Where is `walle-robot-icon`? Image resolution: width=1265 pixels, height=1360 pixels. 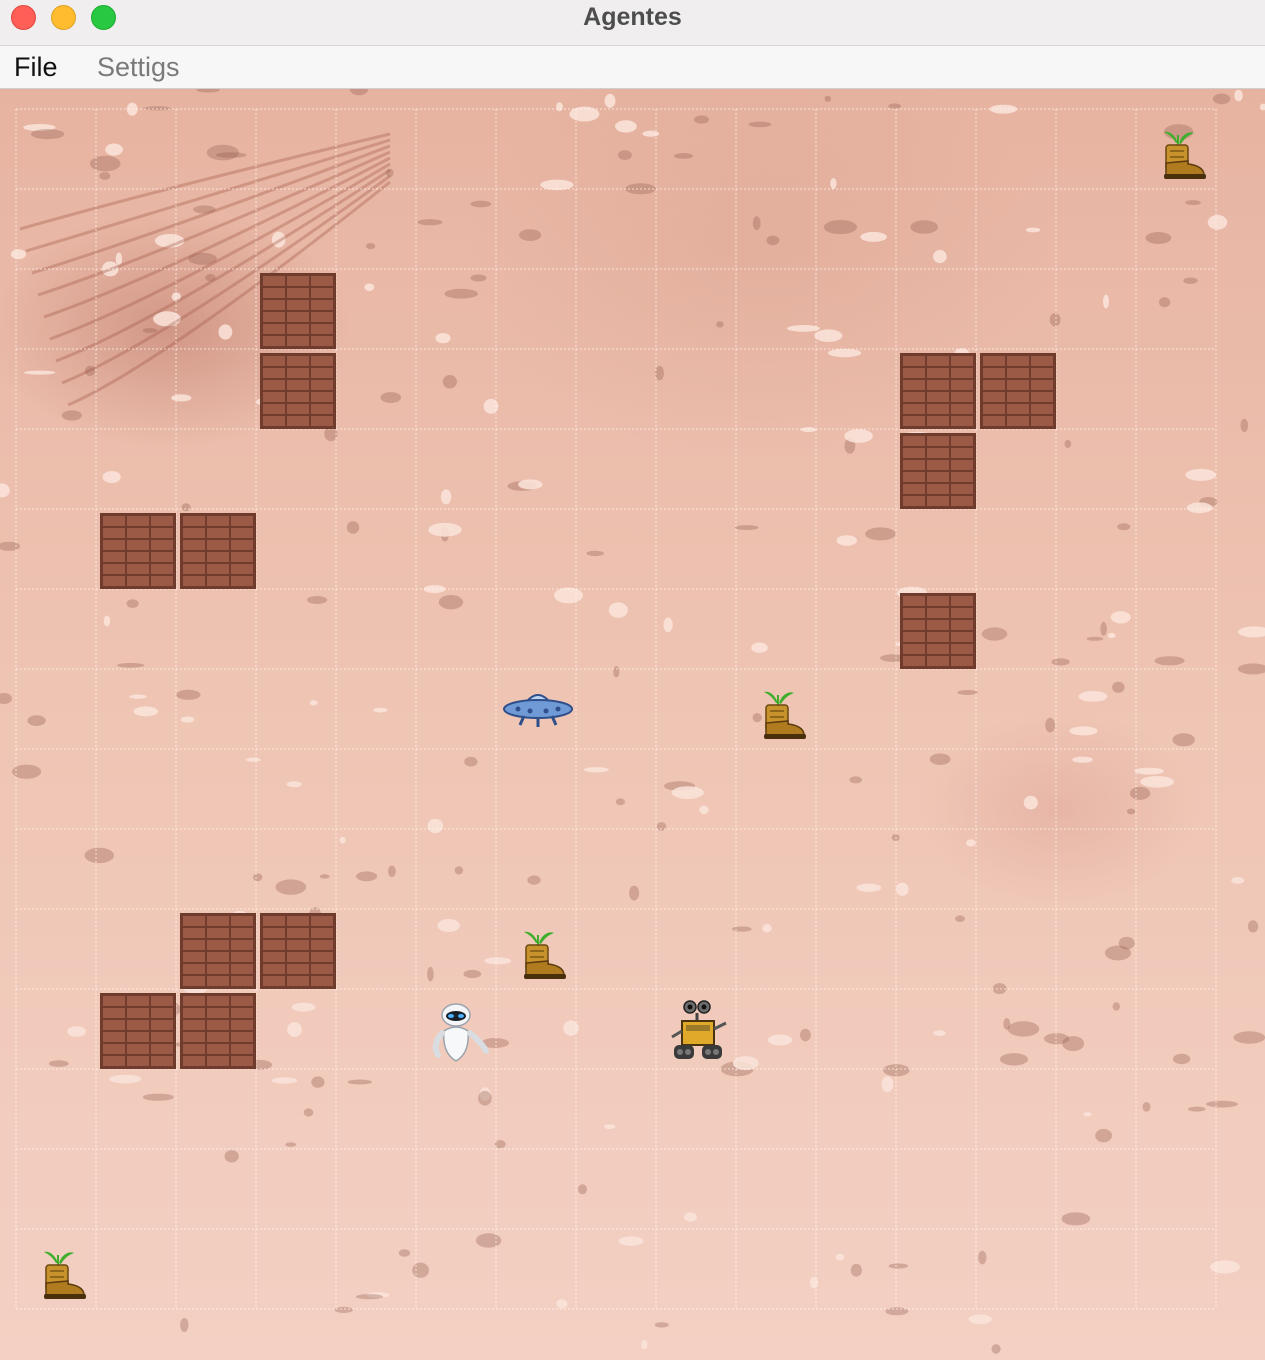 walle-robot-icon is located at coordinates (698, 1031).